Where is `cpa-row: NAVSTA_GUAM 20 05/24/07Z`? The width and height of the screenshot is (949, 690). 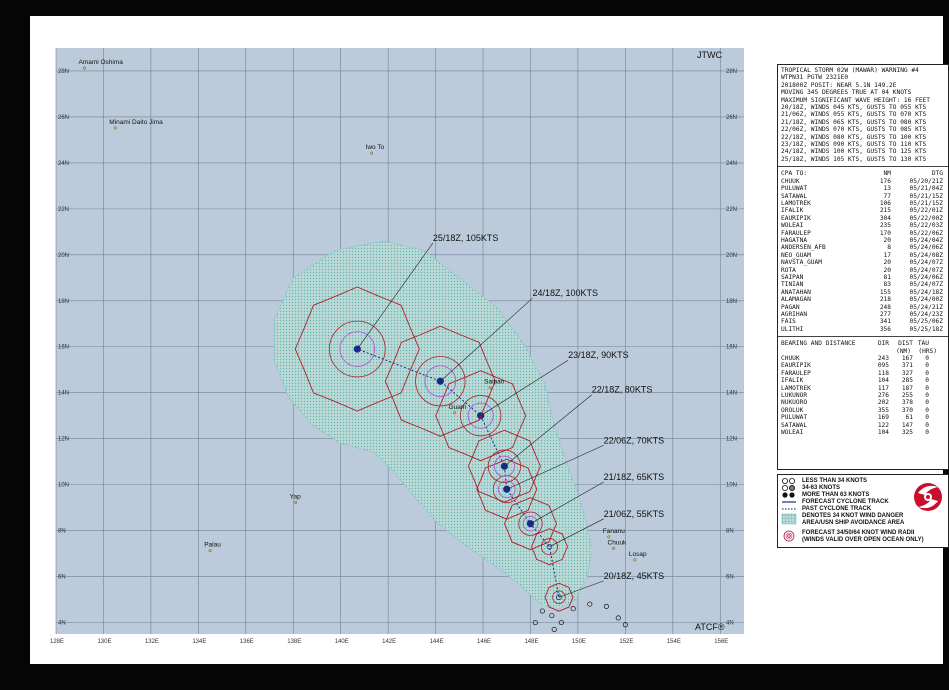 cpa-row: NAVSTA_GUAM 20 05/24/07Z is located at coordinates (862, 263).